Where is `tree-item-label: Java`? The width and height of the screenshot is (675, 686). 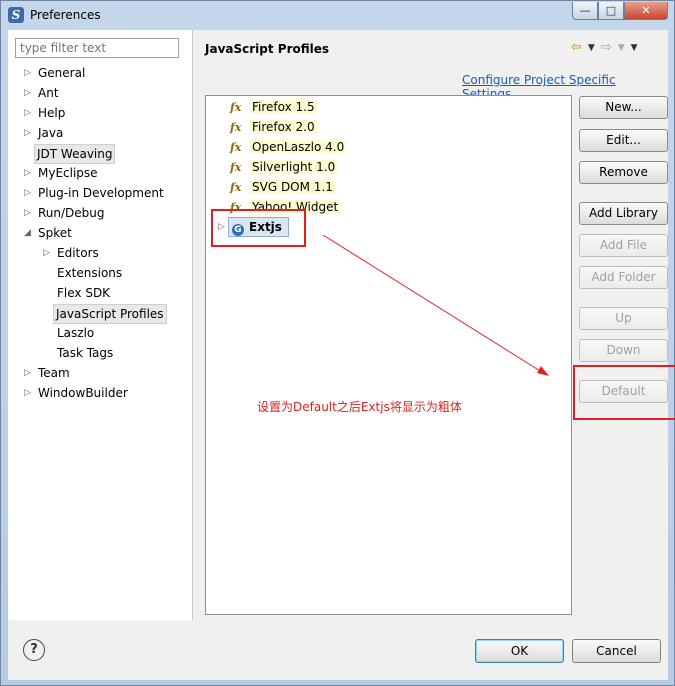
tree-item-label: Java is located at coordinates (51, 133).